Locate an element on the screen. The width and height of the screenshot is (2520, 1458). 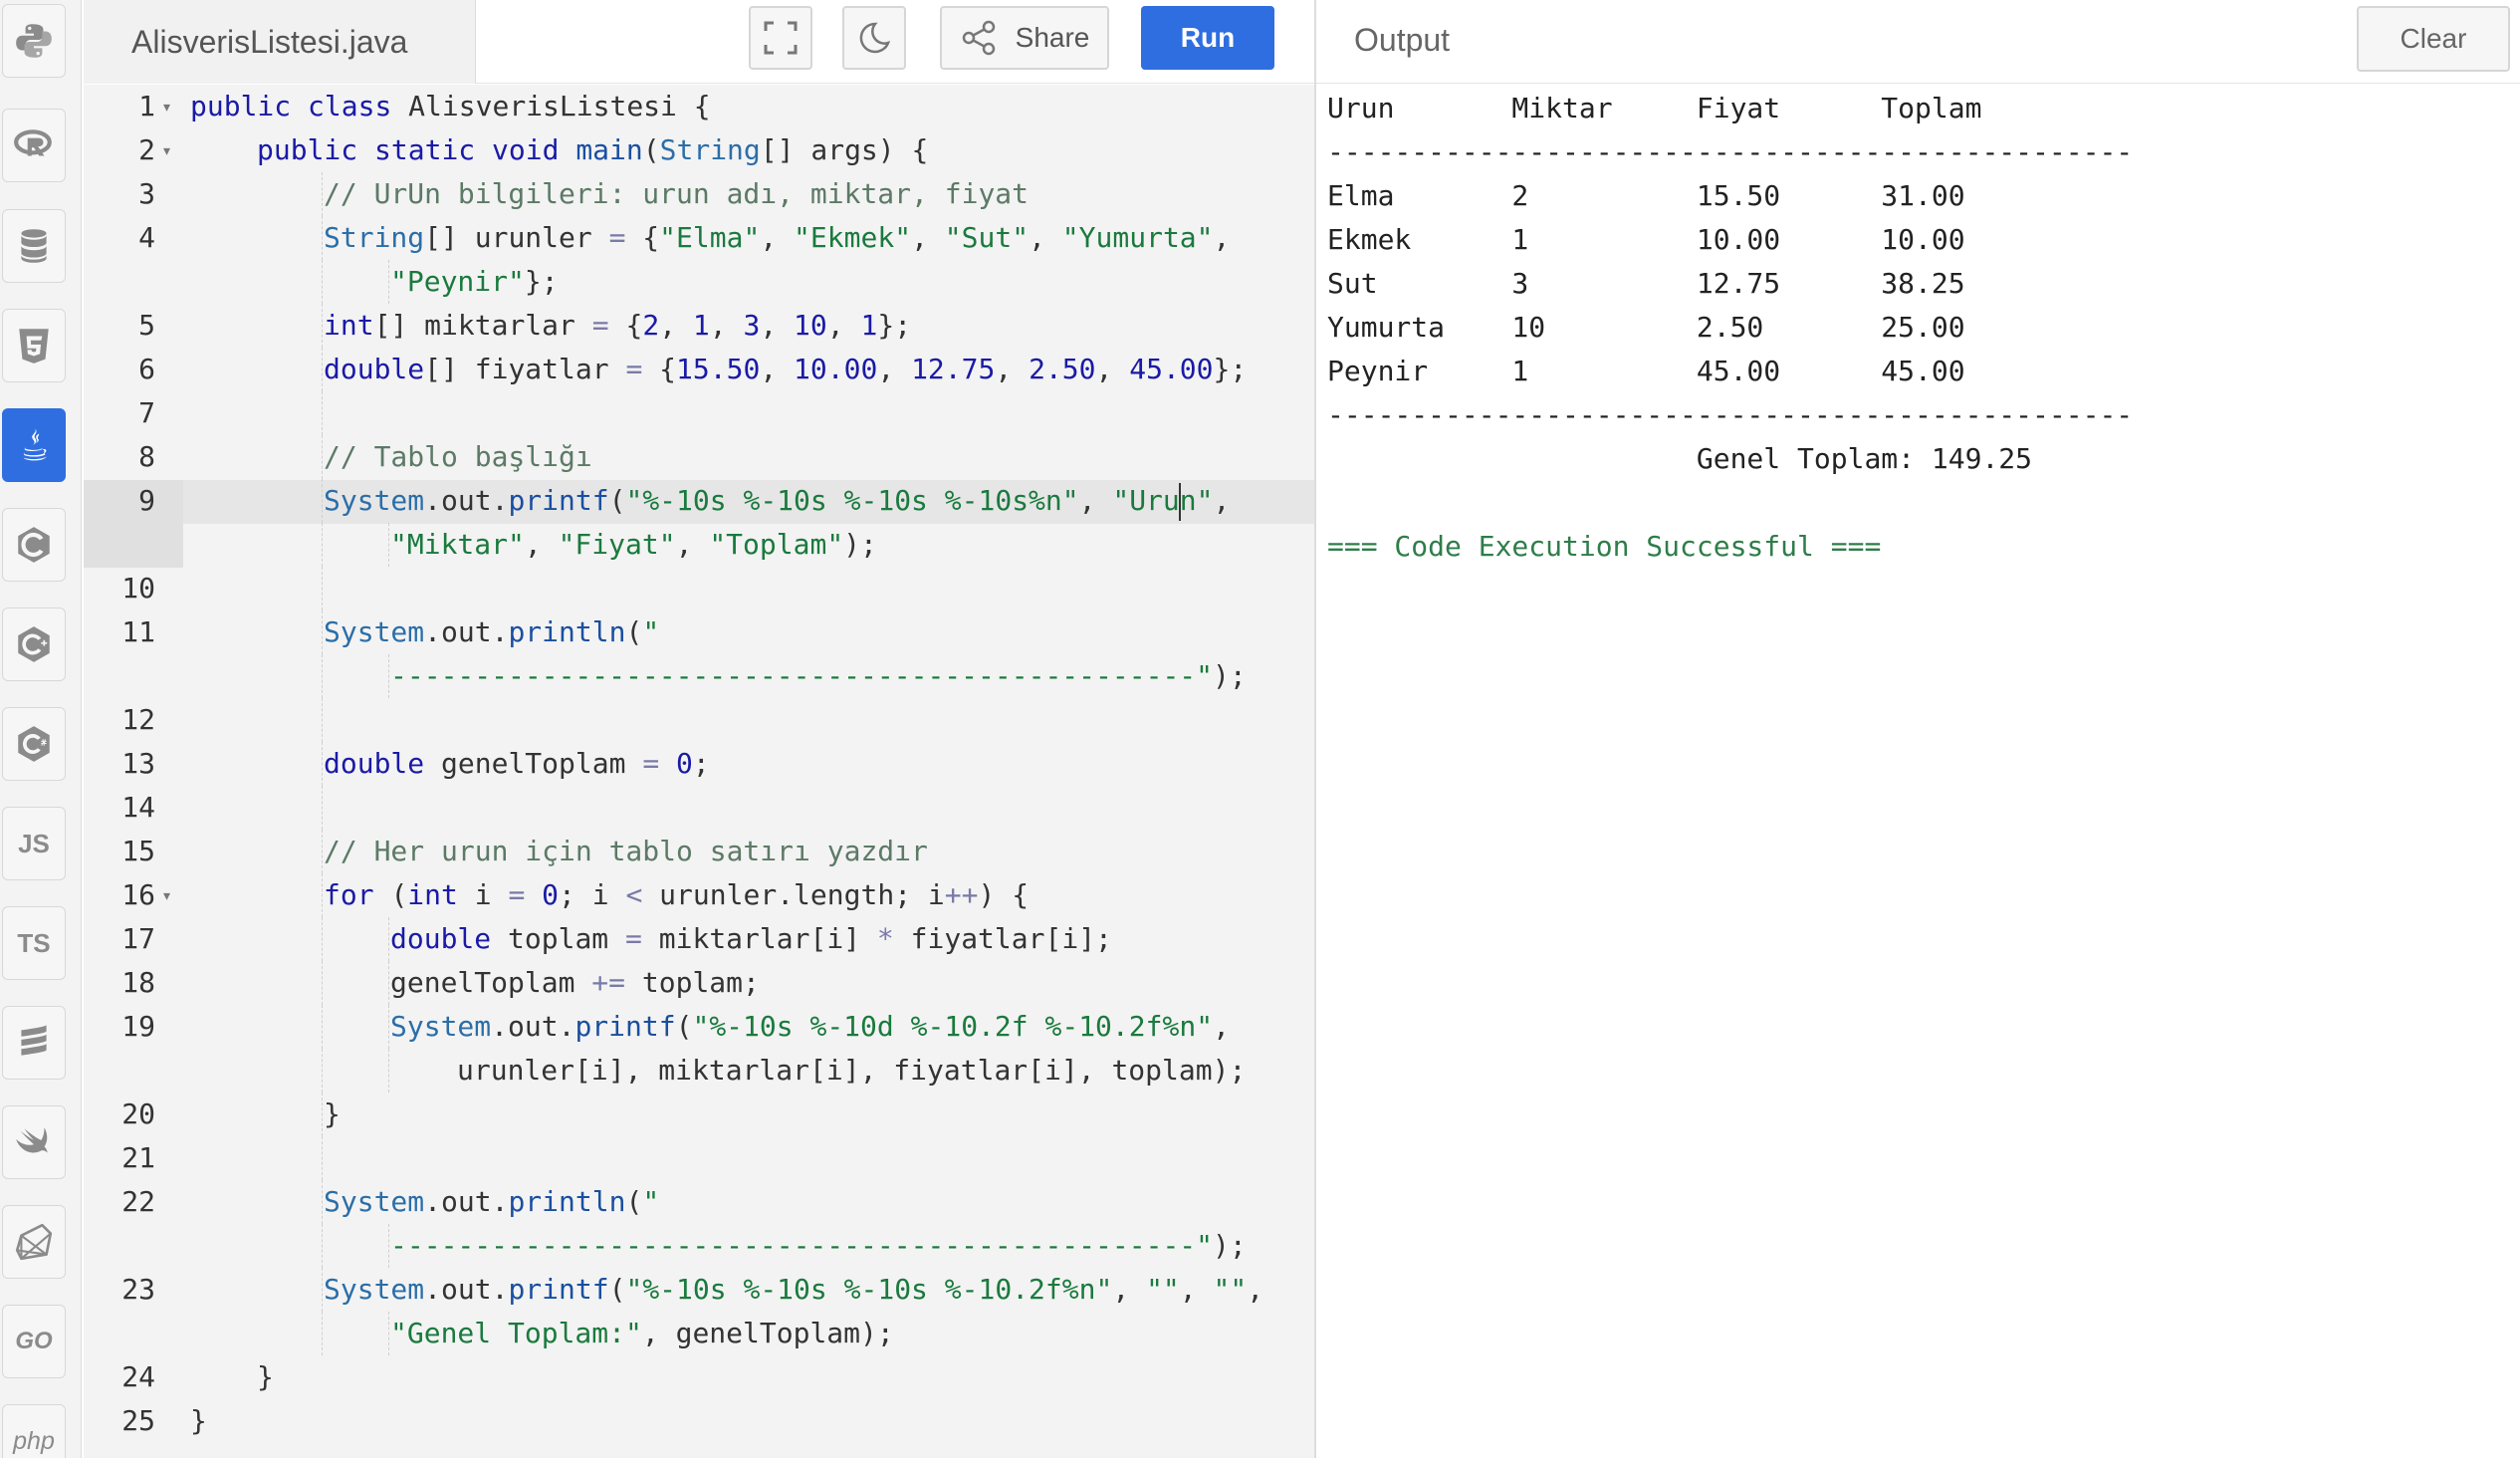
code-token: "Miktar" is located at coordinates (457, 544).